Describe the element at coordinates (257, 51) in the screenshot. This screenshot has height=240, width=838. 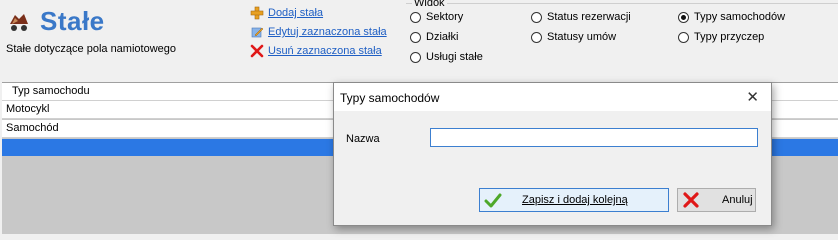
I see `delete-x-icon` at that location.